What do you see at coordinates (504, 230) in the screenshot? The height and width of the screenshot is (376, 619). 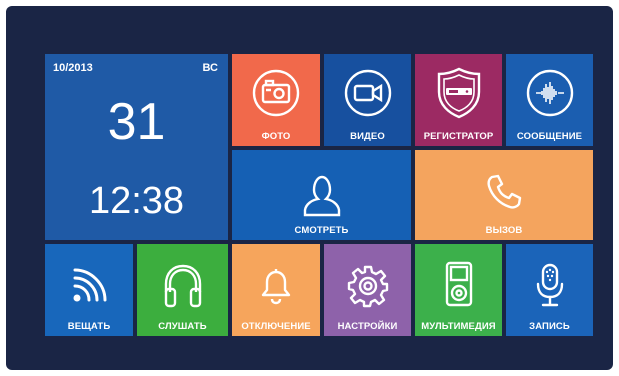 I see `call-label: ВЫЗОВ` at bounding box center [504, 230].